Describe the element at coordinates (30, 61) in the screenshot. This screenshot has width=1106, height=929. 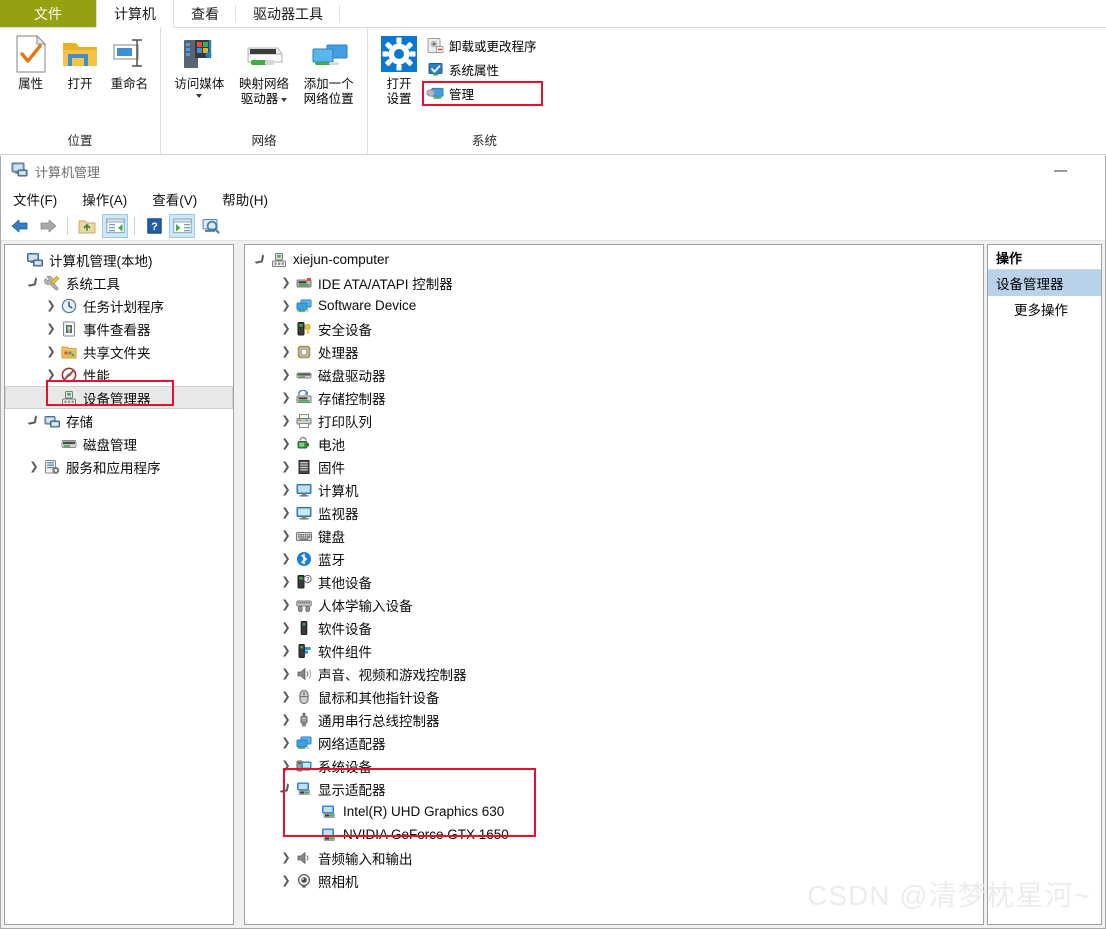
I see `ribbon-button-properties: 属性` at that location.